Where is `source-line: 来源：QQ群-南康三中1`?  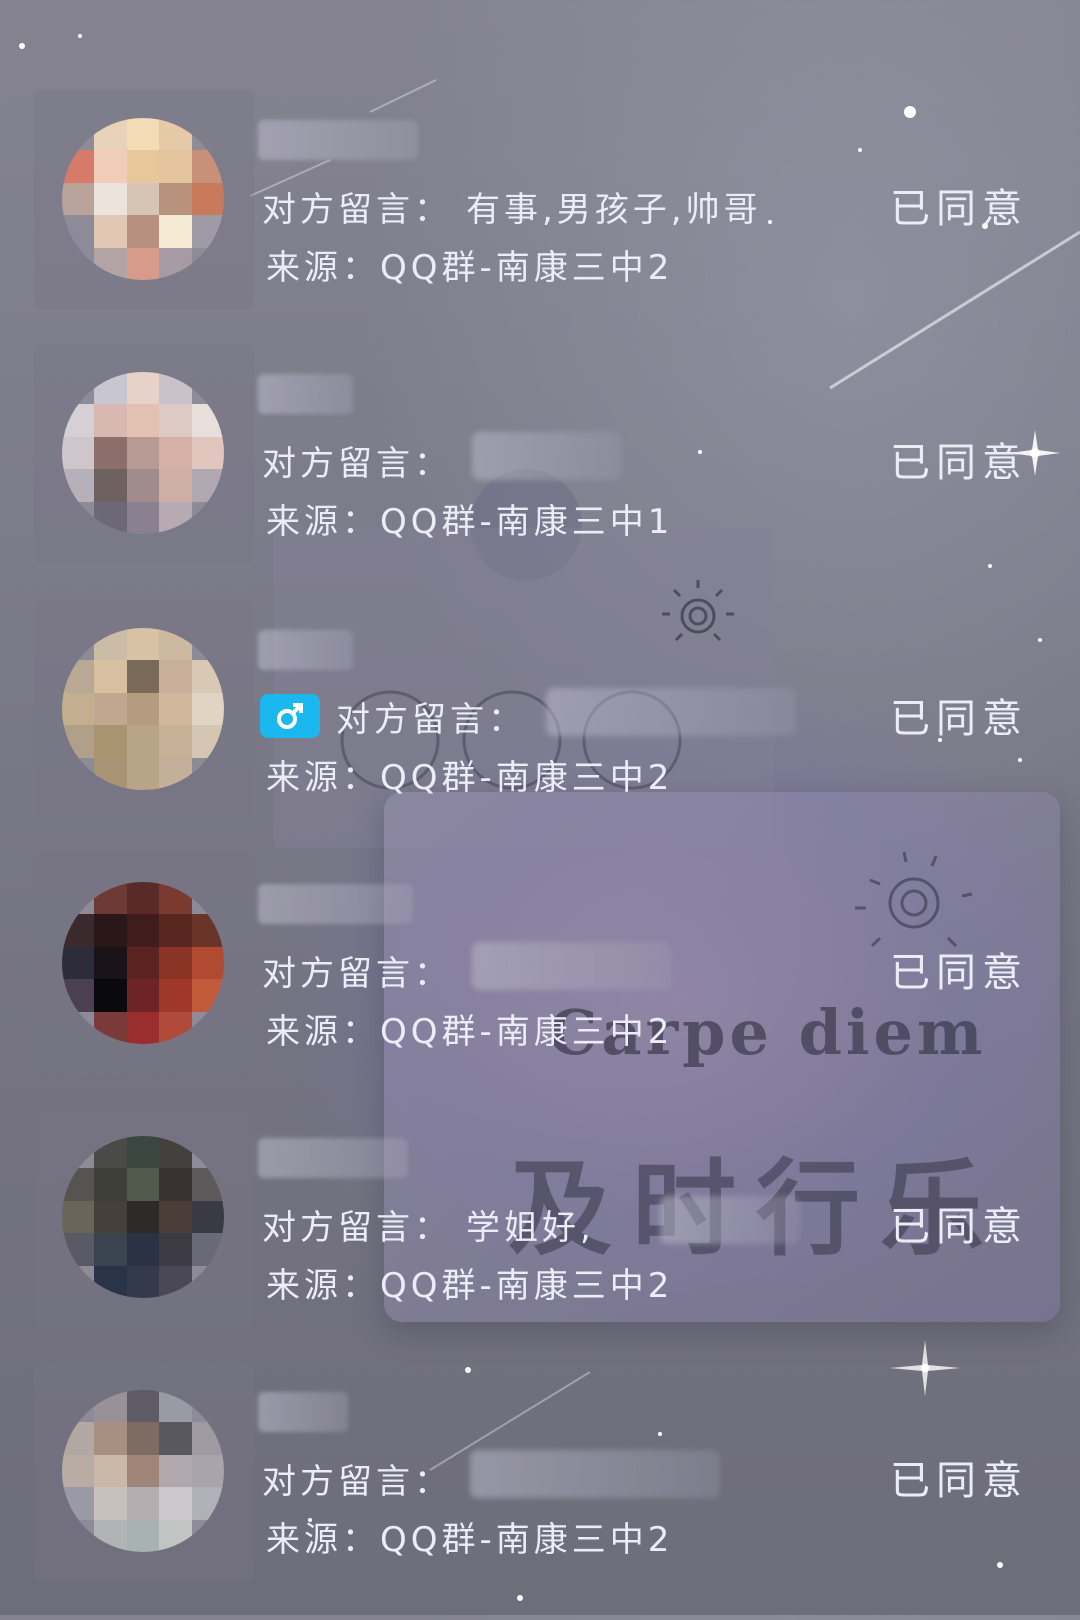 source-line: 来源：QQ群-南康三中1 is located at coordinates (470, 522).